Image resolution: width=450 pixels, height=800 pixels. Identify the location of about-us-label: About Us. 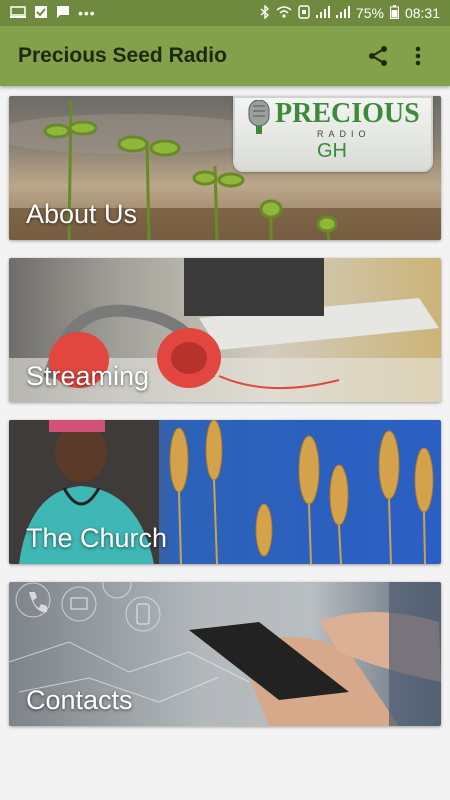
(82, 214).